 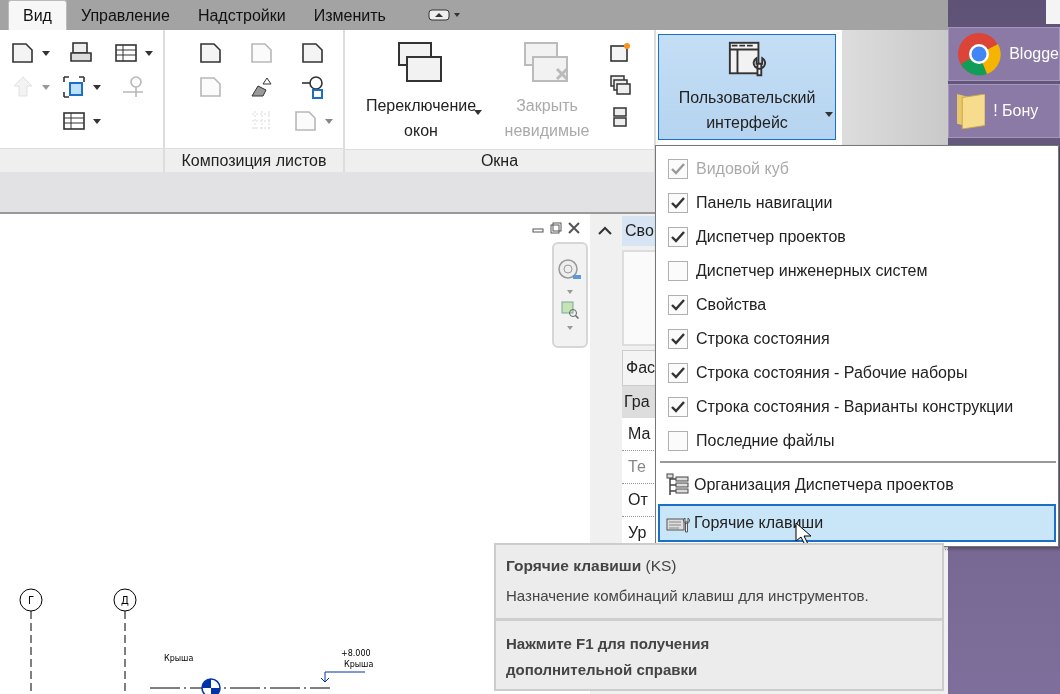 I want to click on tree-icon, so click(x=678, y=485).